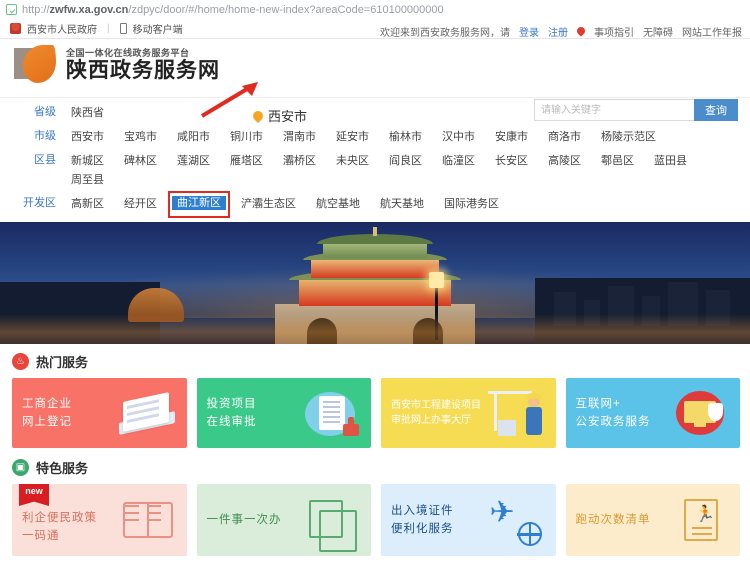  I want to click on region-item: 航空基地, so click(338, 204).